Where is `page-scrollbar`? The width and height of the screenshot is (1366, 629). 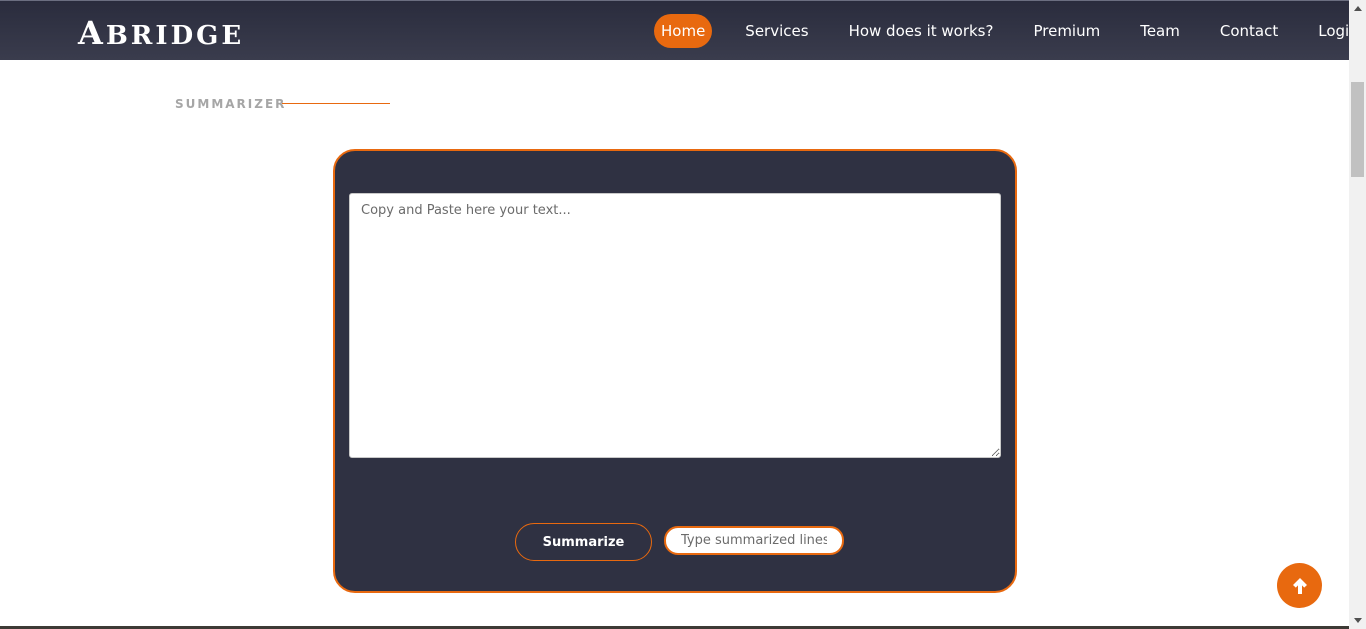 page-scrollbar is located at coordinates (1357, 314).